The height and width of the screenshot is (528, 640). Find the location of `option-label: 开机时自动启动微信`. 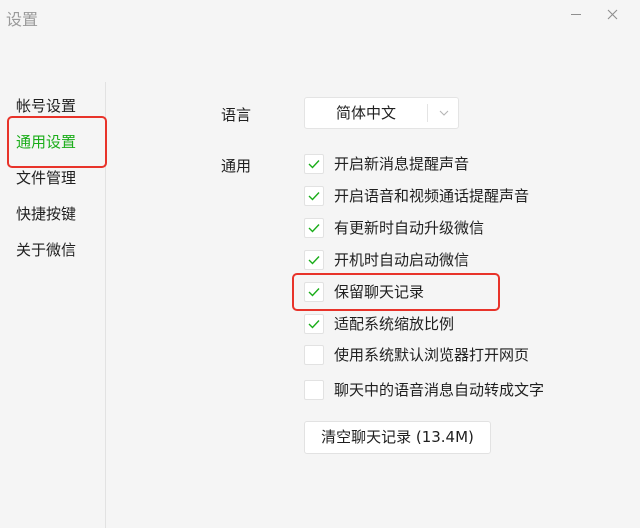

option-label: 开机时自动启动微信 is located at coordinates (402, 260).